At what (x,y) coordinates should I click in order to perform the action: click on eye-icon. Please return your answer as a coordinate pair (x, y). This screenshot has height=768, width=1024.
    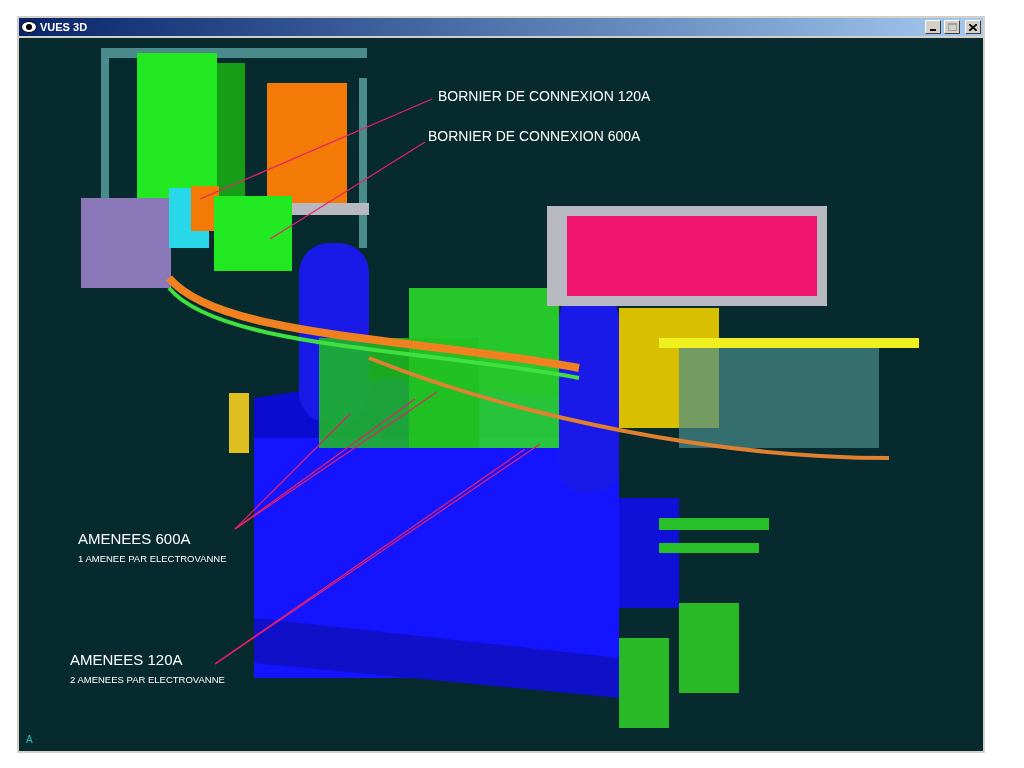
    Looking at the image, I should click on (29, 27).